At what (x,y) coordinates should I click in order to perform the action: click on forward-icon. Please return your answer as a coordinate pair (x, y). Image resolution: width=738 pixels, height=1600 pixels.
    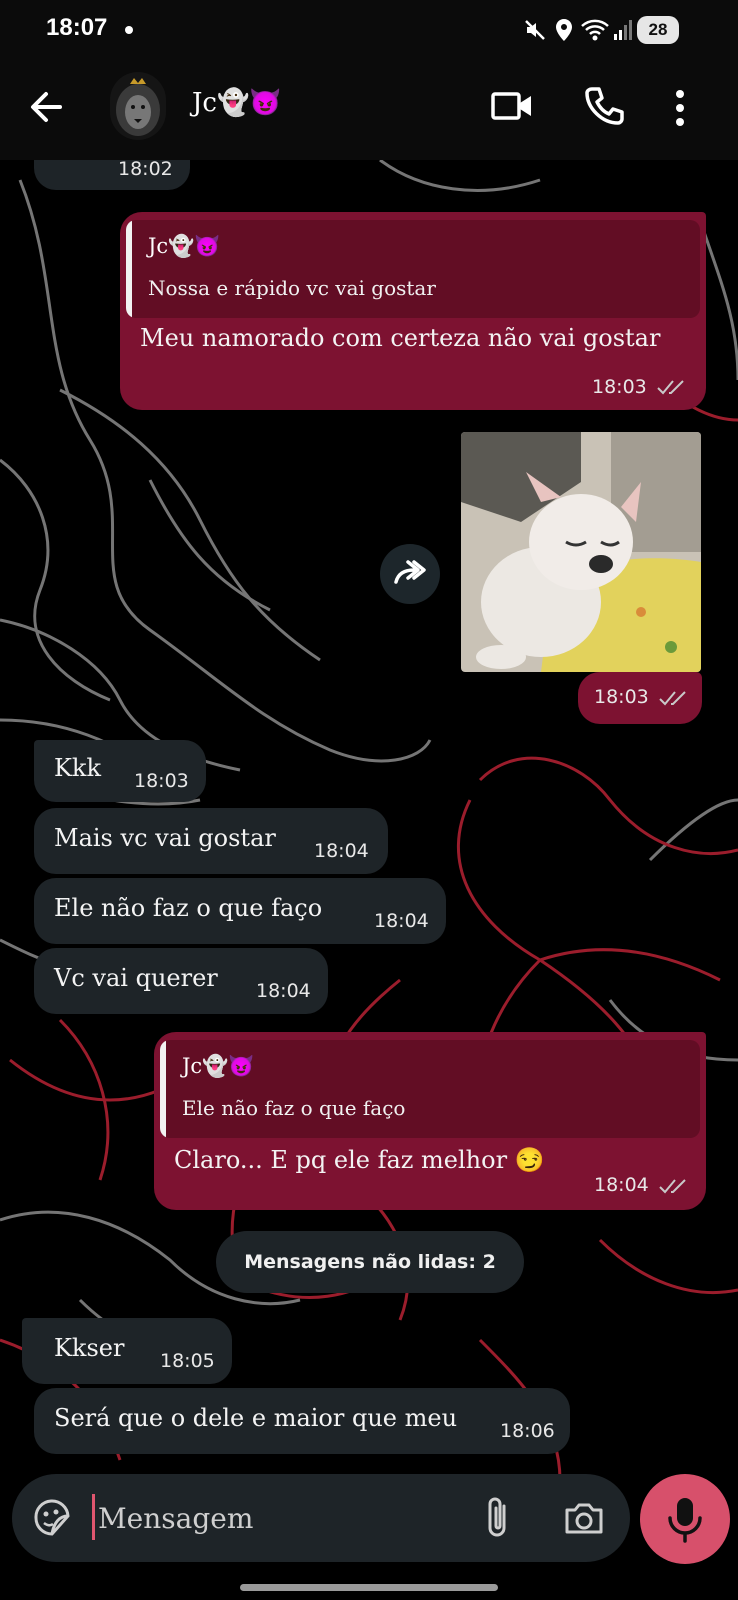
    Looking at the image, I should click on (410, 572).